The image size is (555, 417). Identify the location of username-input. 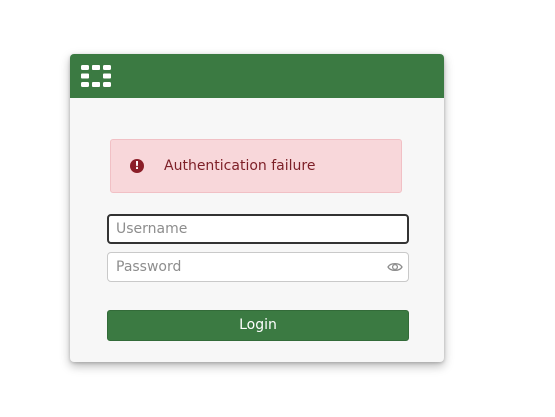
(258, 229).